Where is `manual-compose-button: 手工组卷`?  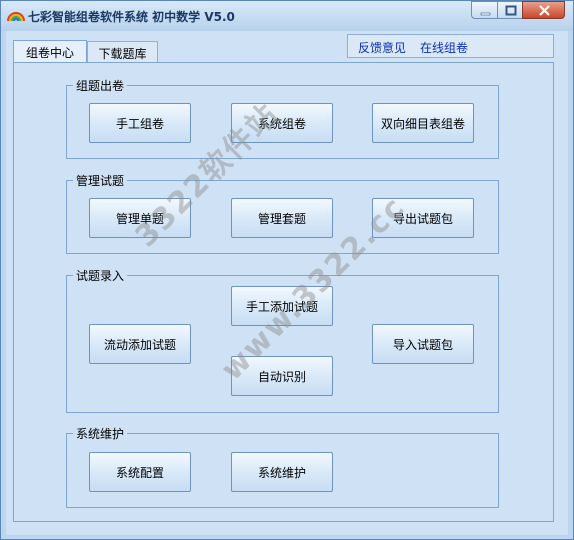 manual-compose-button: 手工组卷 is located at coordinates (140, 123).